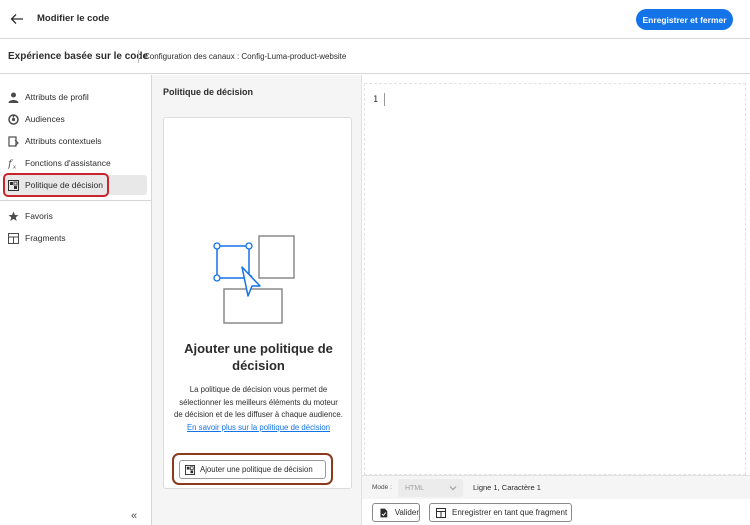 This screenshot has height=525, width=750. I want to click on sidebar-item-favorites: Favoris, so click(75, 216).